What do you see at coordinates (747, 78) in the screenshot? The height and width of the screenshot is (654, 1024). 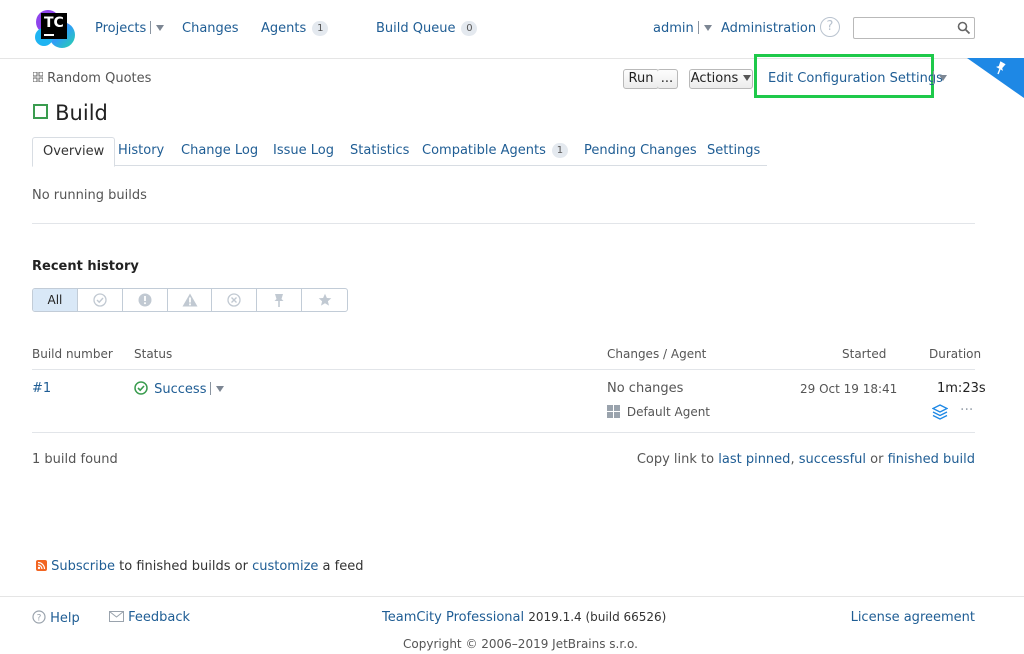 I see `actions-dropdown-icon` at bounding box center [747, 78].